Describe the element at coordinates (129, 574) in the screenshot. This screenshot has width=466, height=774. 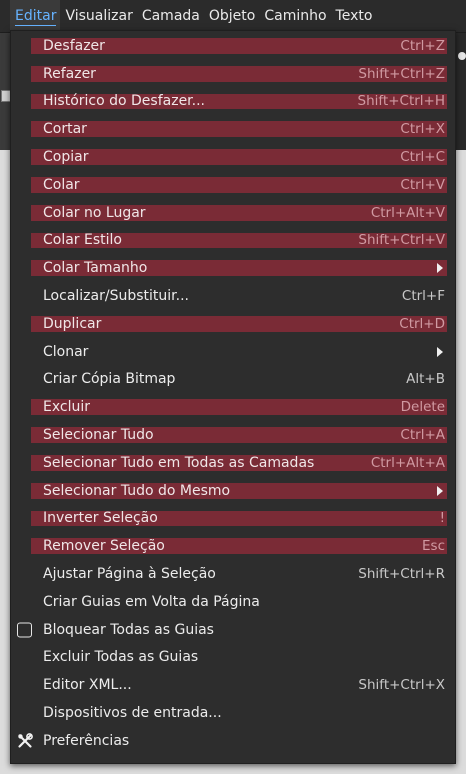
I see `menu-item-label: Ajustar Página à Seleção` at that location.